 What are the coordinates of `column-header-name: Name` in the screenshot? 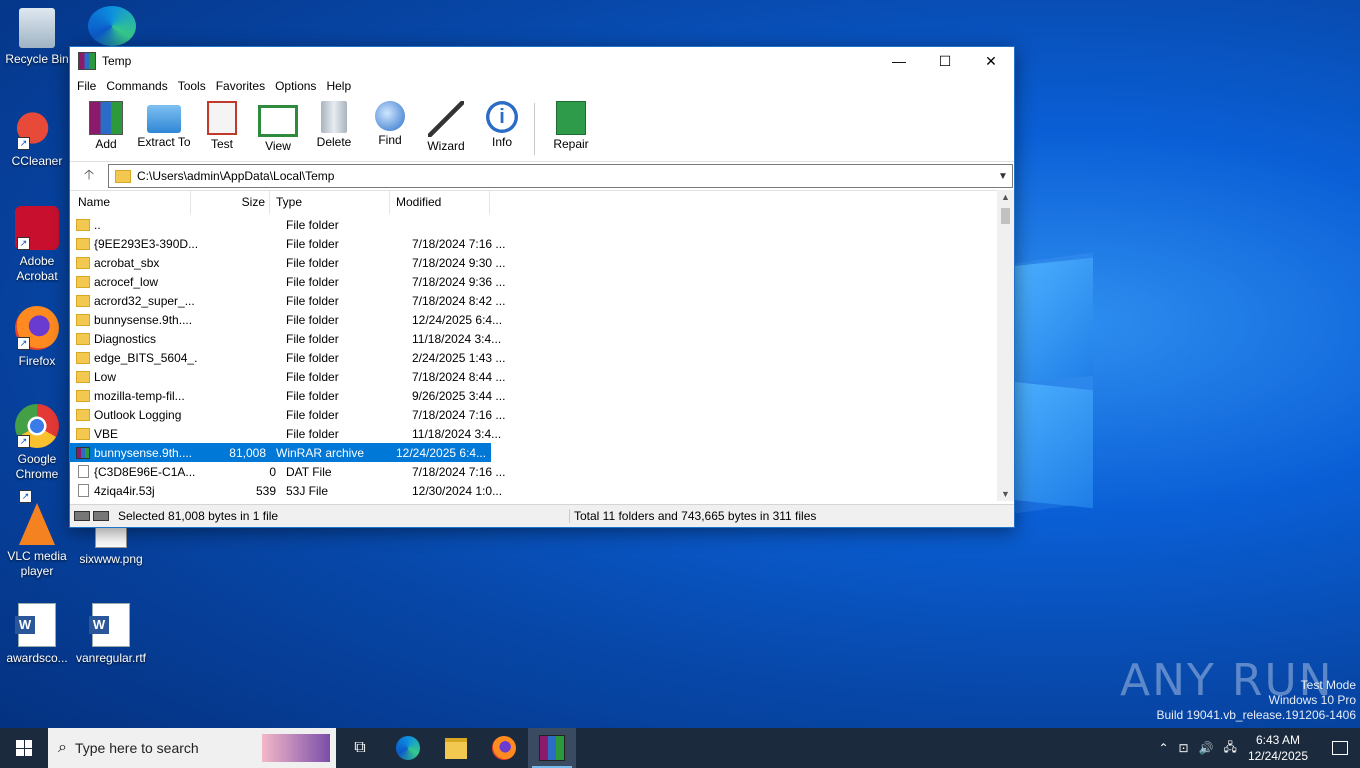 It's located at (130, 202).